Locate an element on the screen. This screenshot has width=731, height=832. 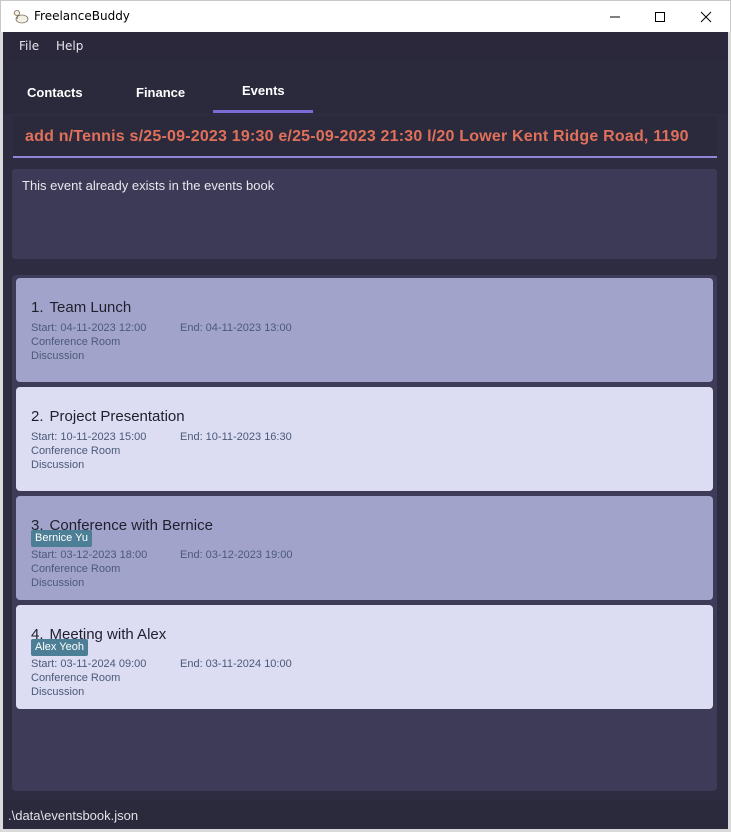
event-title: 1. Team Lunch is located at coordinates (81, 307).